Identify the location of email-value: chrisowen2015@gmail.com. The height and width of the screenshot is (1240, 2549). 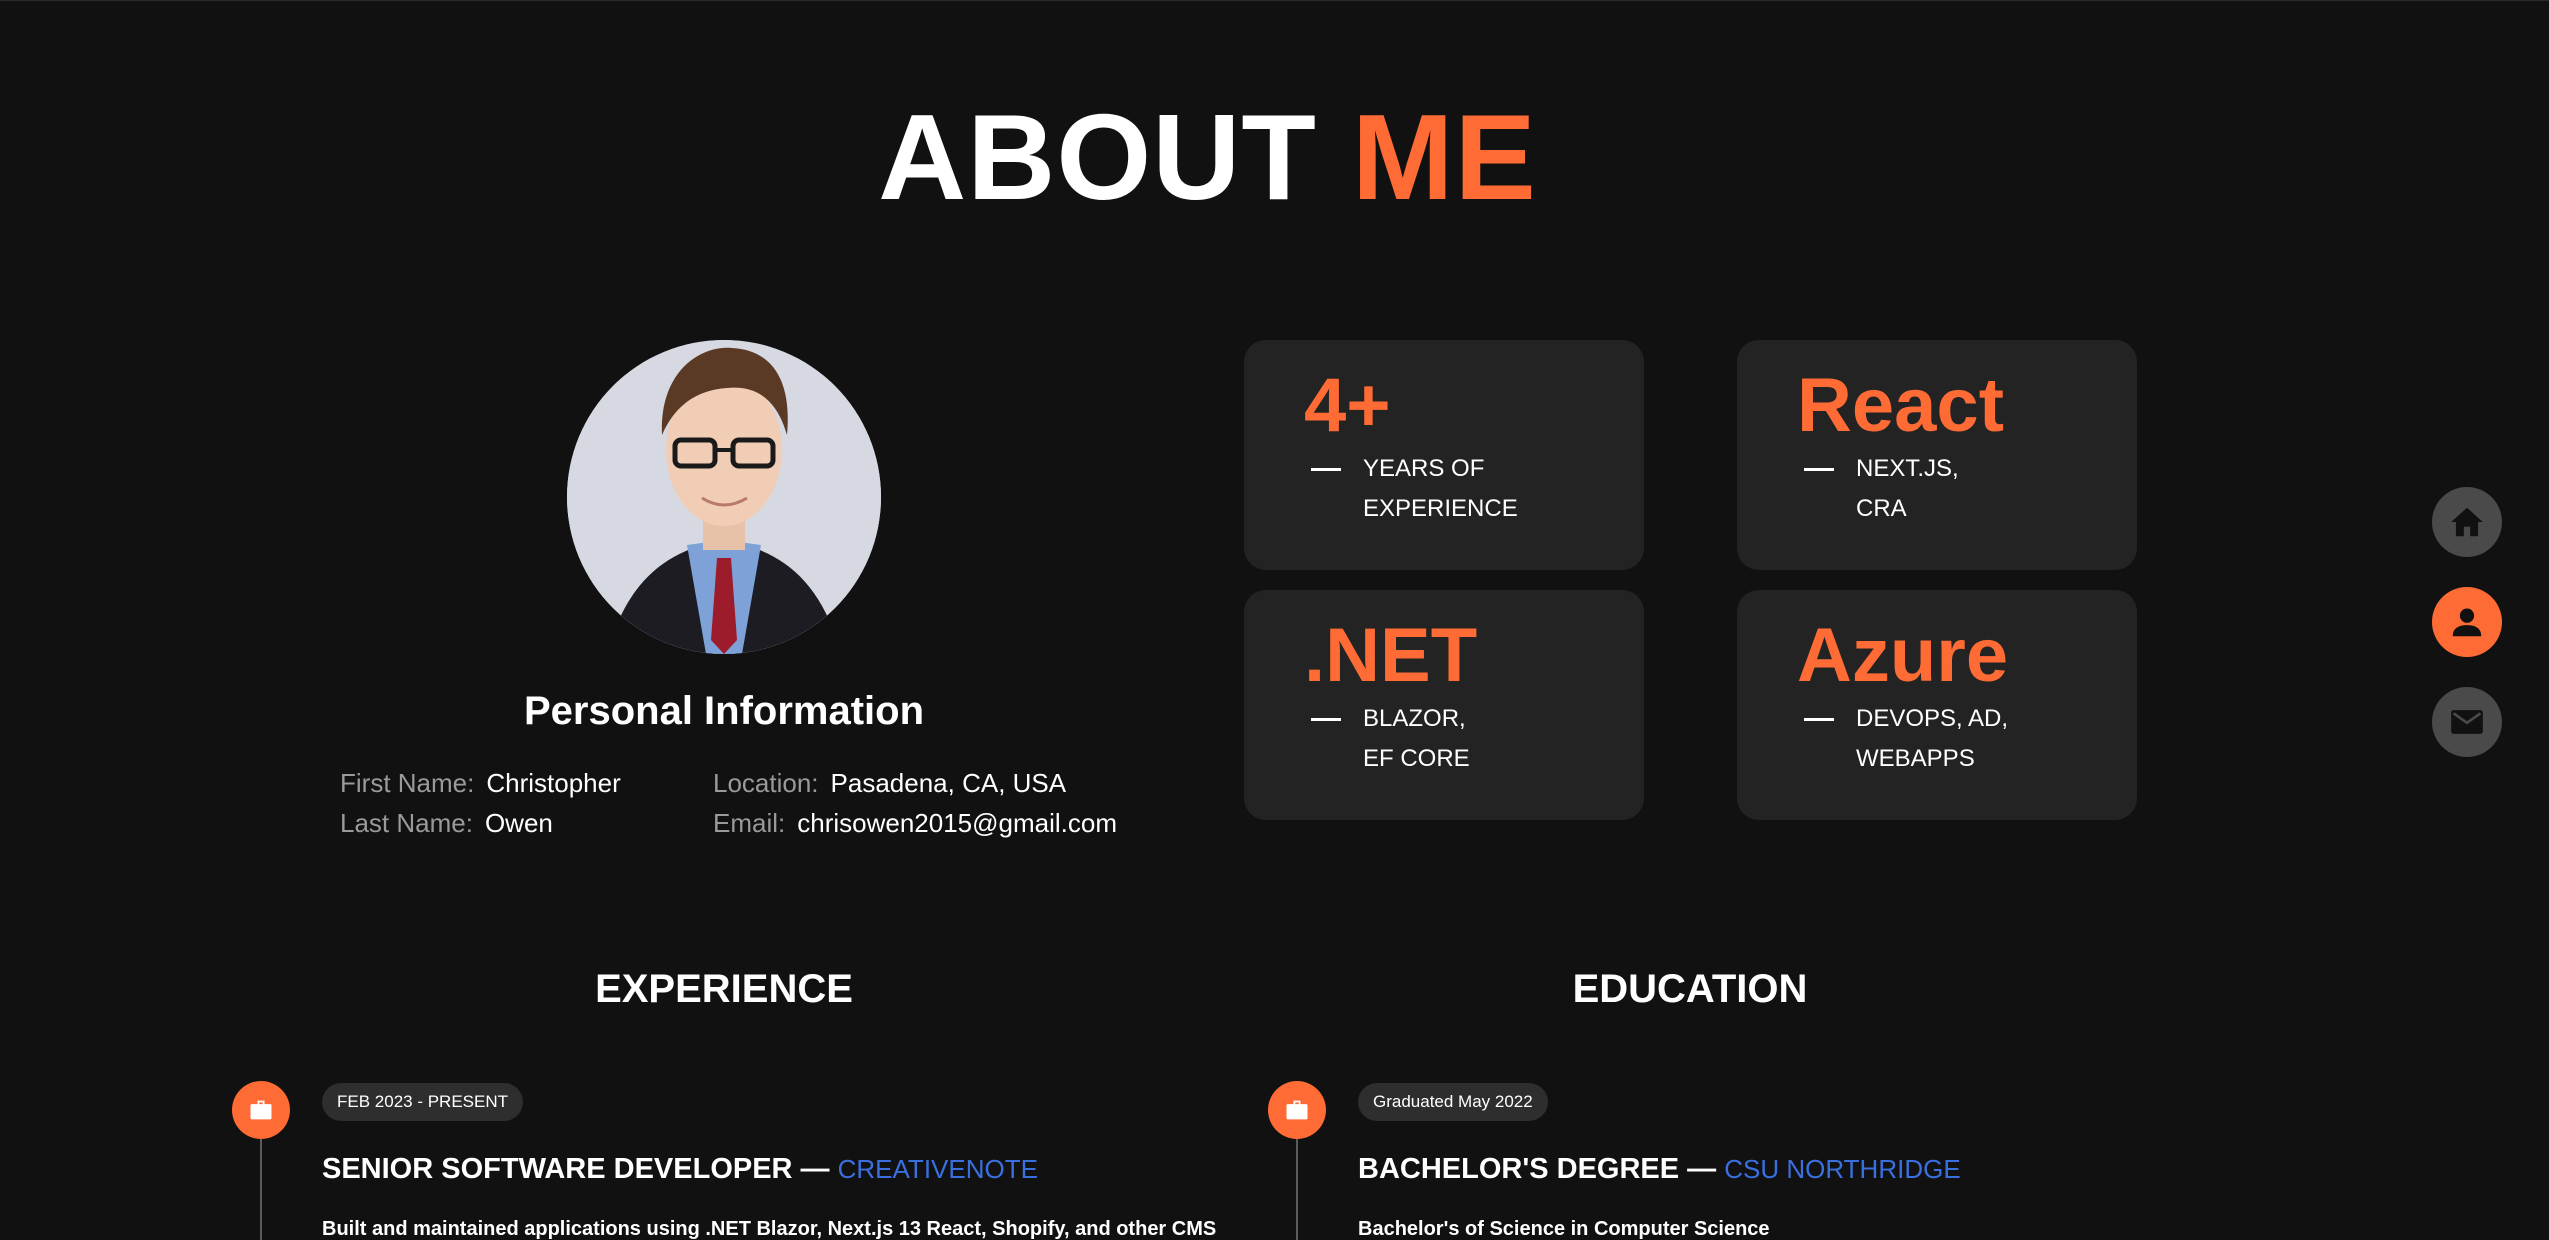
(957, 823).